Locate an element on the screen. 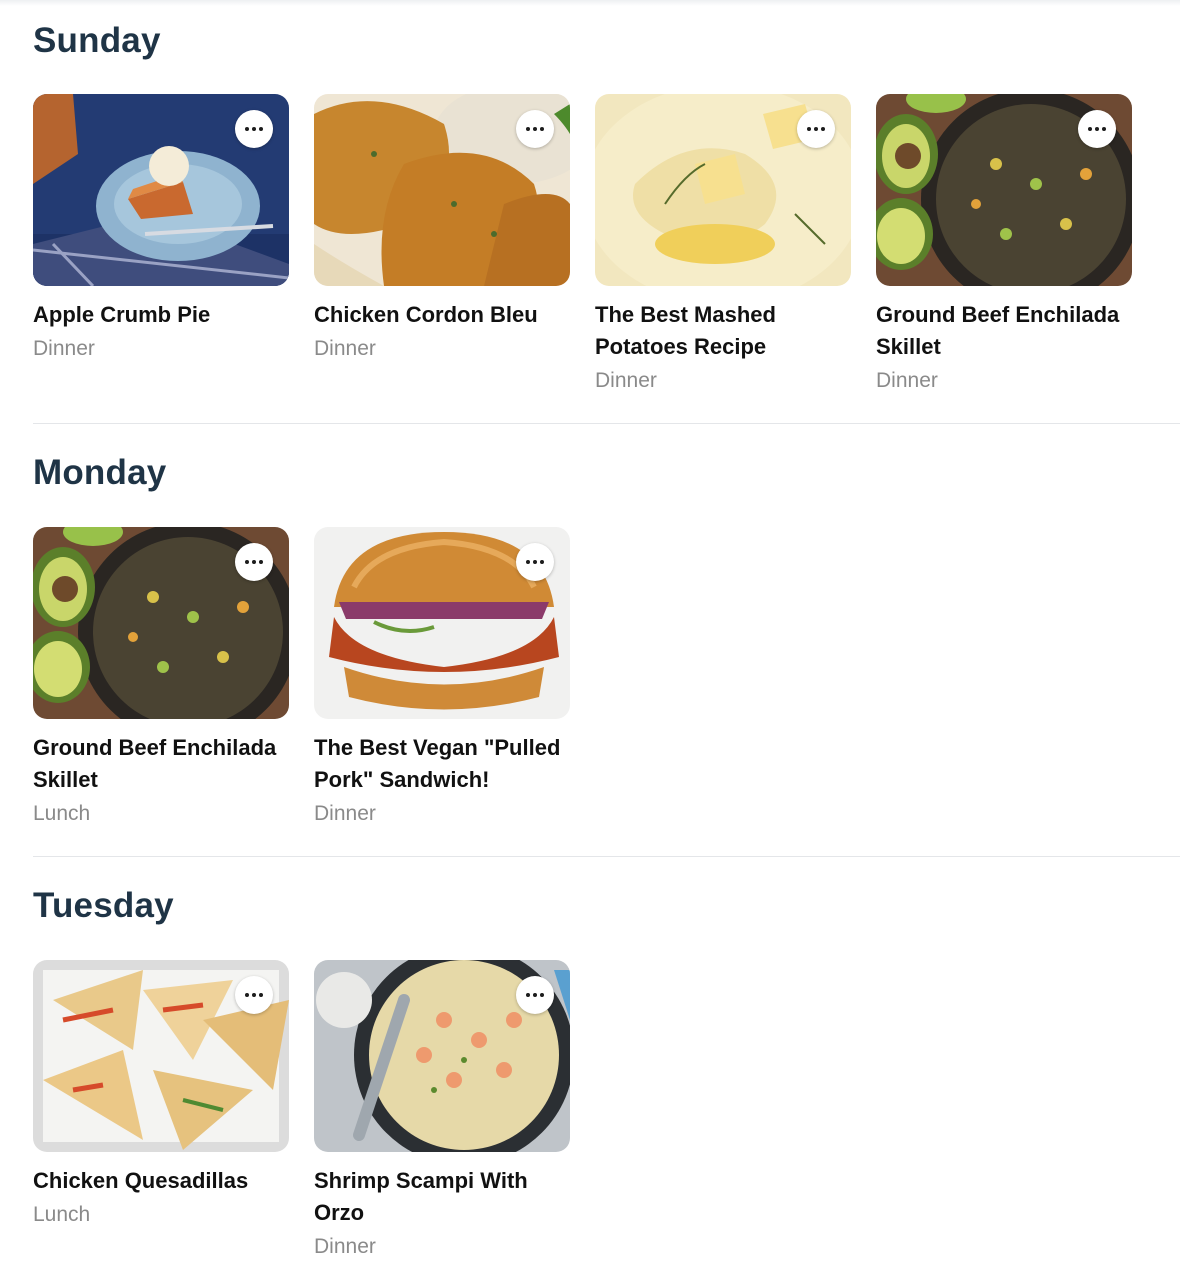 The height and width of the screenshot is (1280, 1180). day-title: Sunday is located at coordinates (97, 40).